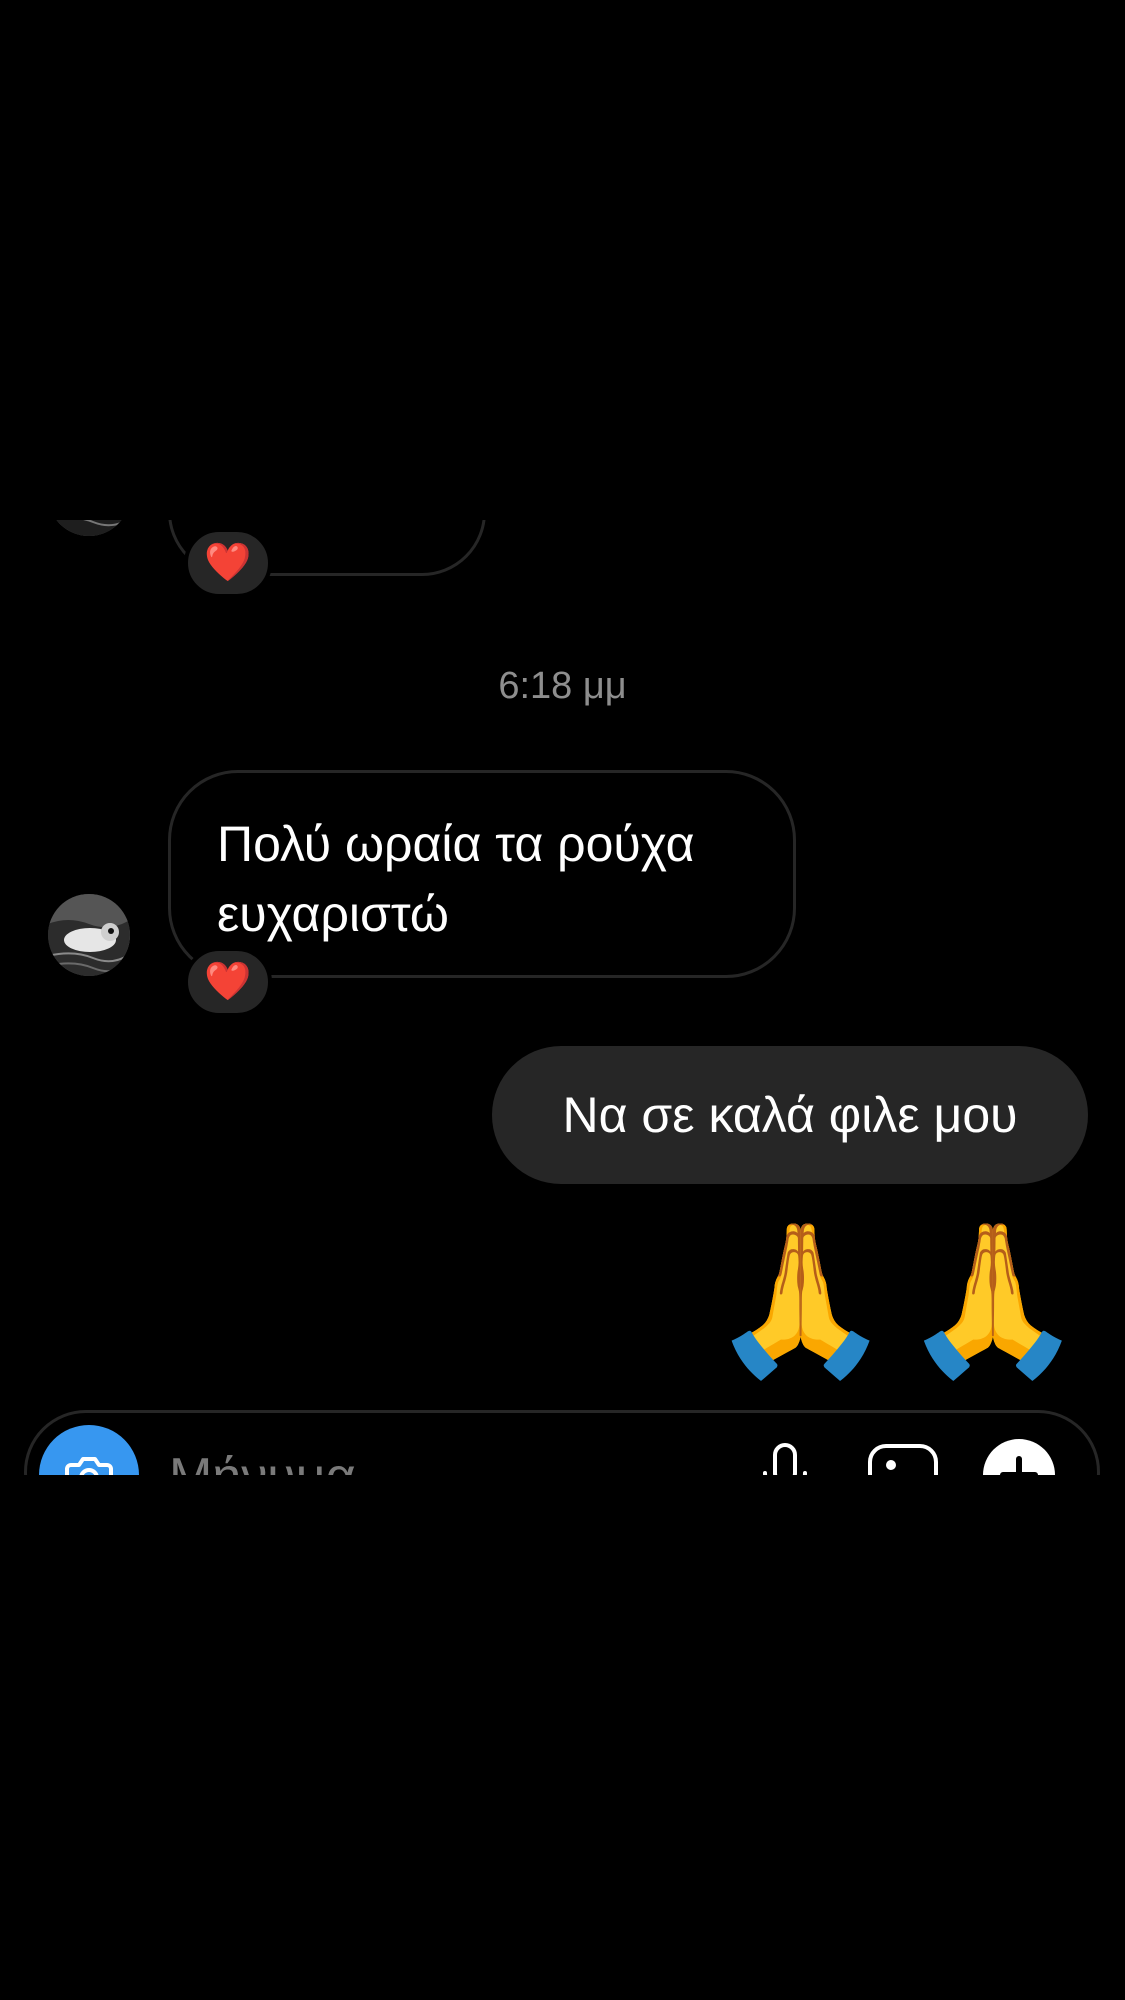  Describe the element at coordinates (896, 1300) in the screenshot. I see `emoji-message: 🙏 🙏` at that location.